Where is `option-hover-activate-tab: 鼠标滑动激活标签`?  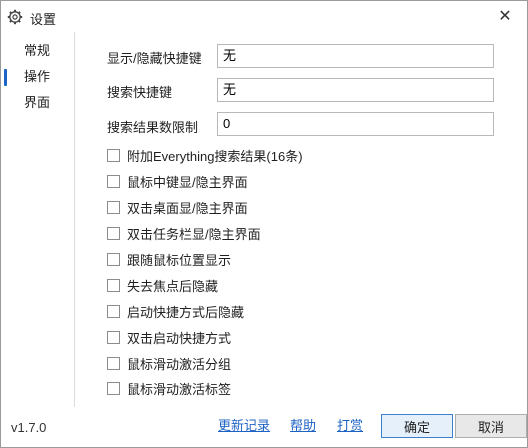
option-hover-activate-tab: 鼠标滑动激活标签 is located at coordinates (169, 388).